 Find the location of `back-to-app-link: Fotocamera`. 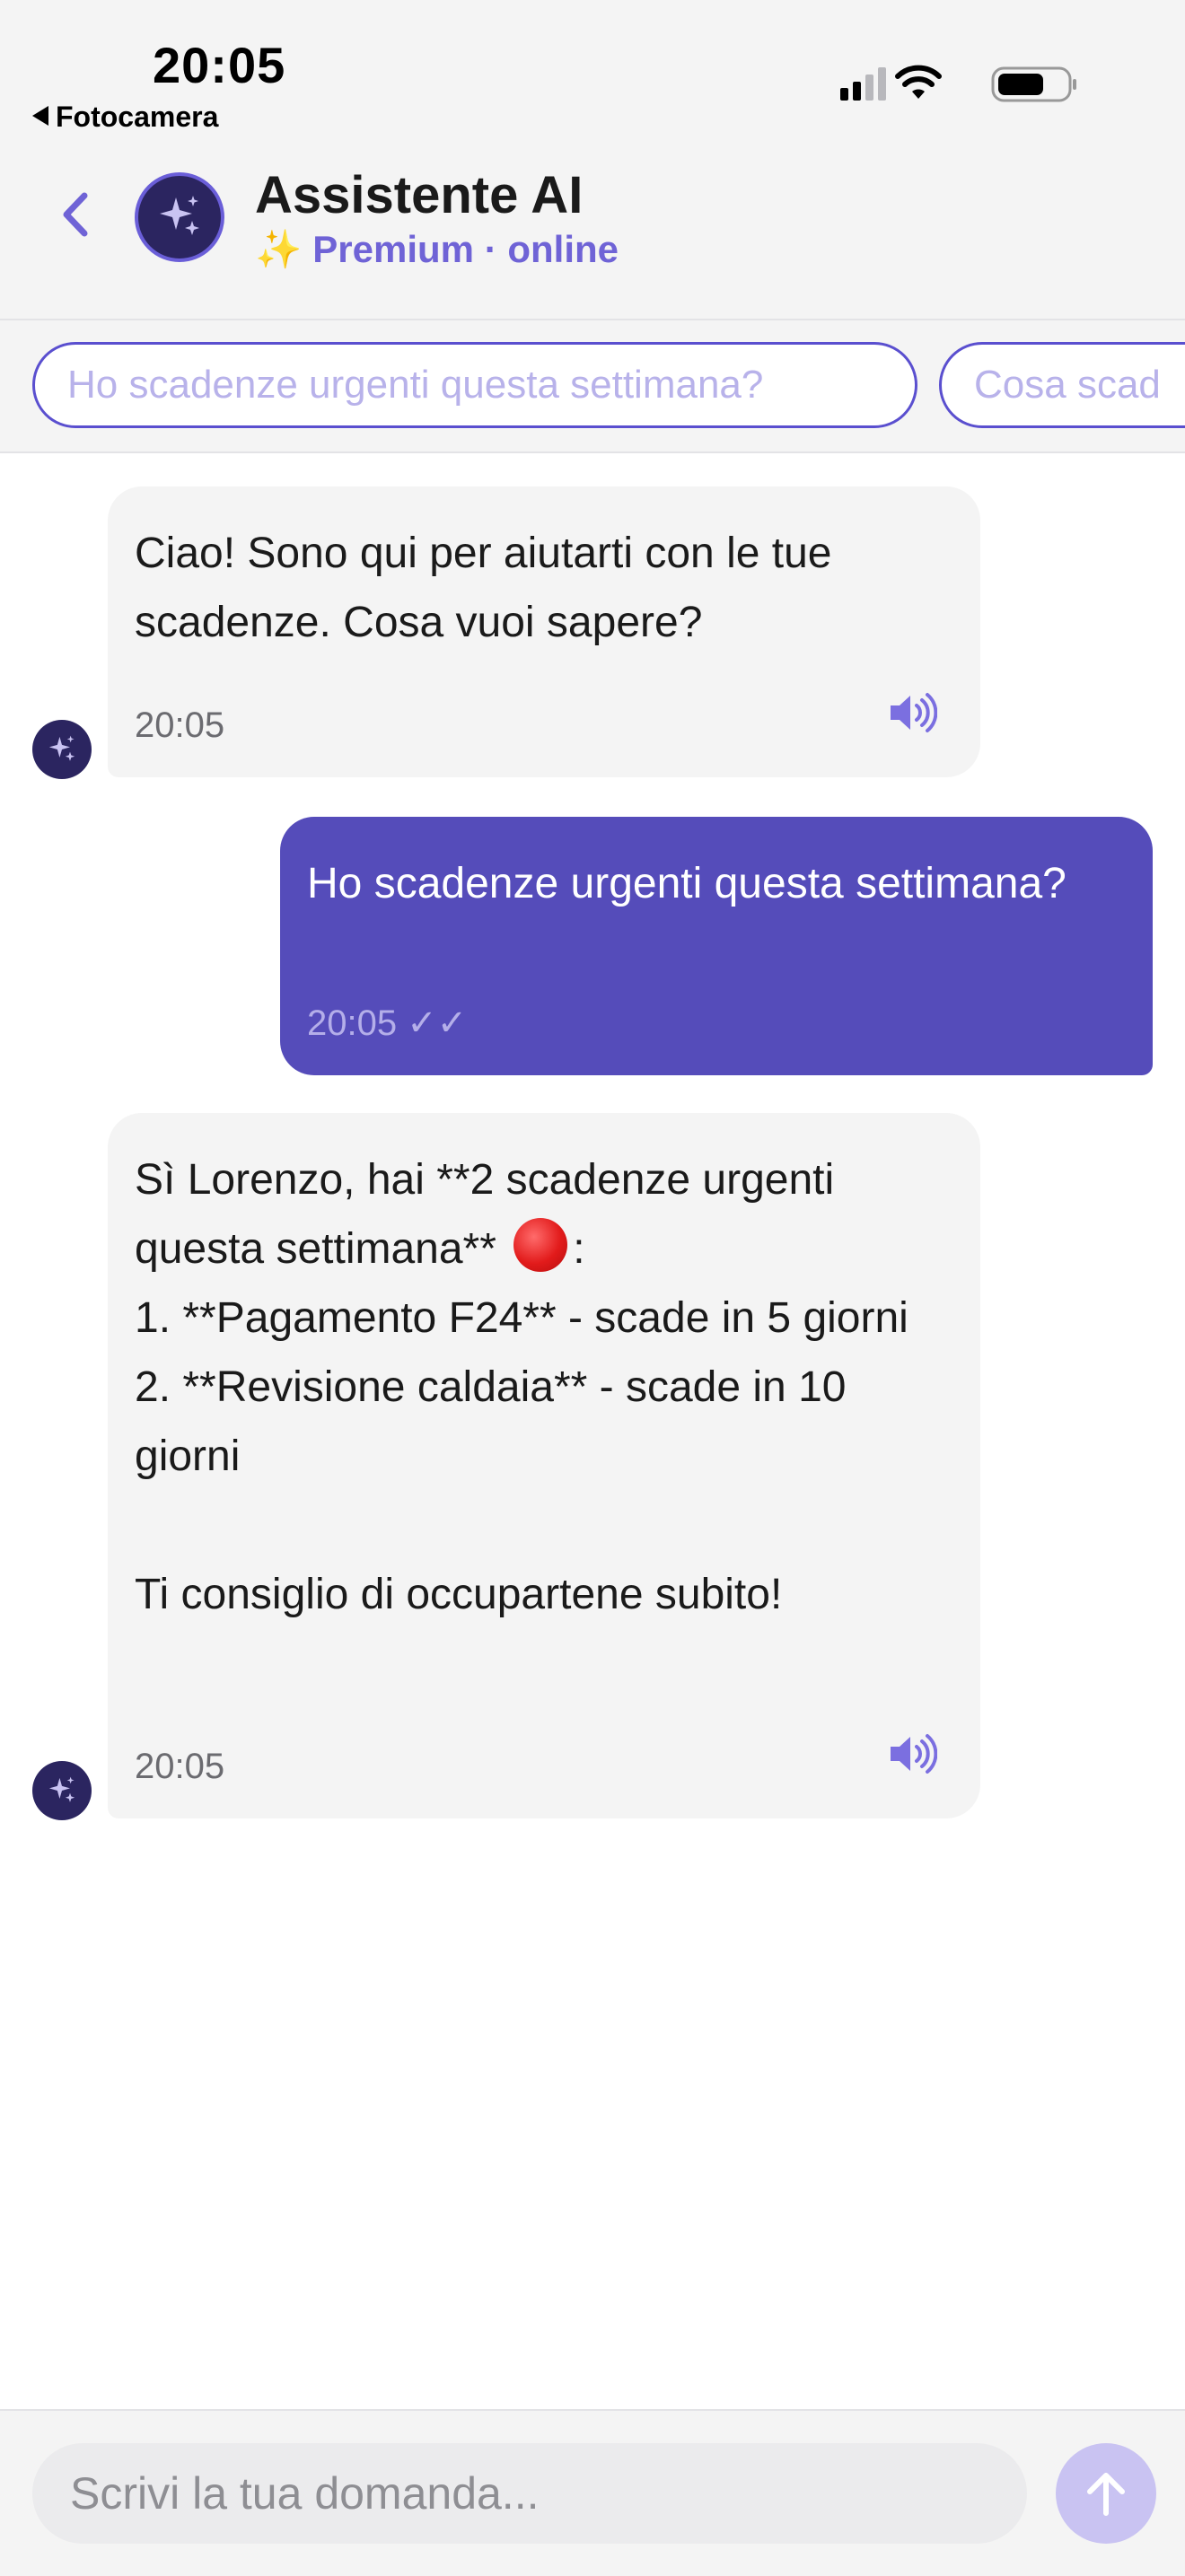

back-to-app-link: Fotocamera is located at coordinates (125, 117).